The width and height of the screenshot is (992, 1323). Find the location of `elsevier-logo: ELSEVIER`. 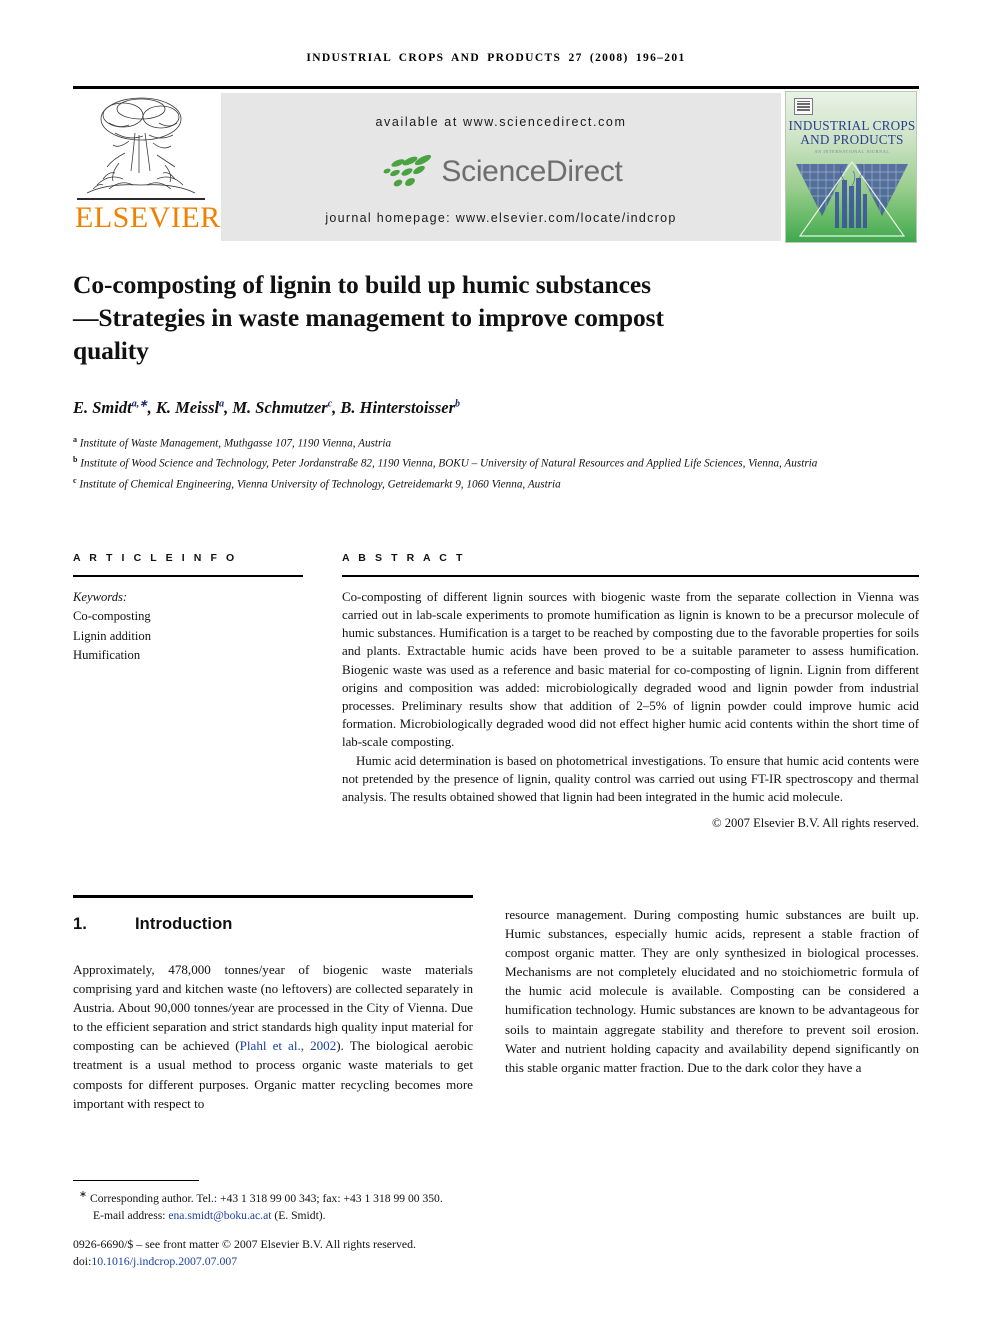

elsevier-logo: ELSEVIER is located at coordinates (147, 167).